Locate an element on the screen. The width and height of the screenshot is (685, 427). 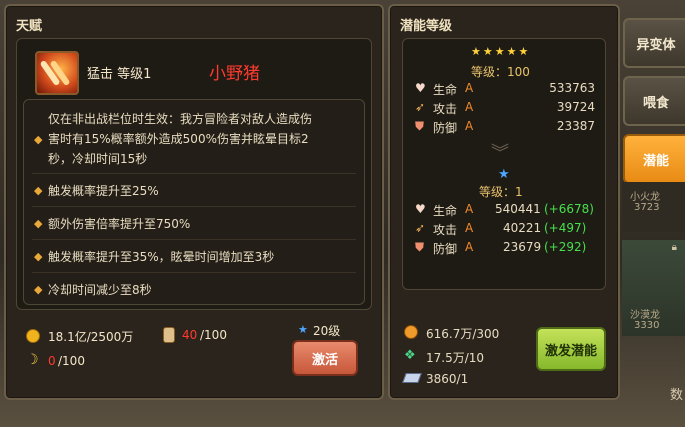
banana-total: /100 is located at coordinates (71, 361).